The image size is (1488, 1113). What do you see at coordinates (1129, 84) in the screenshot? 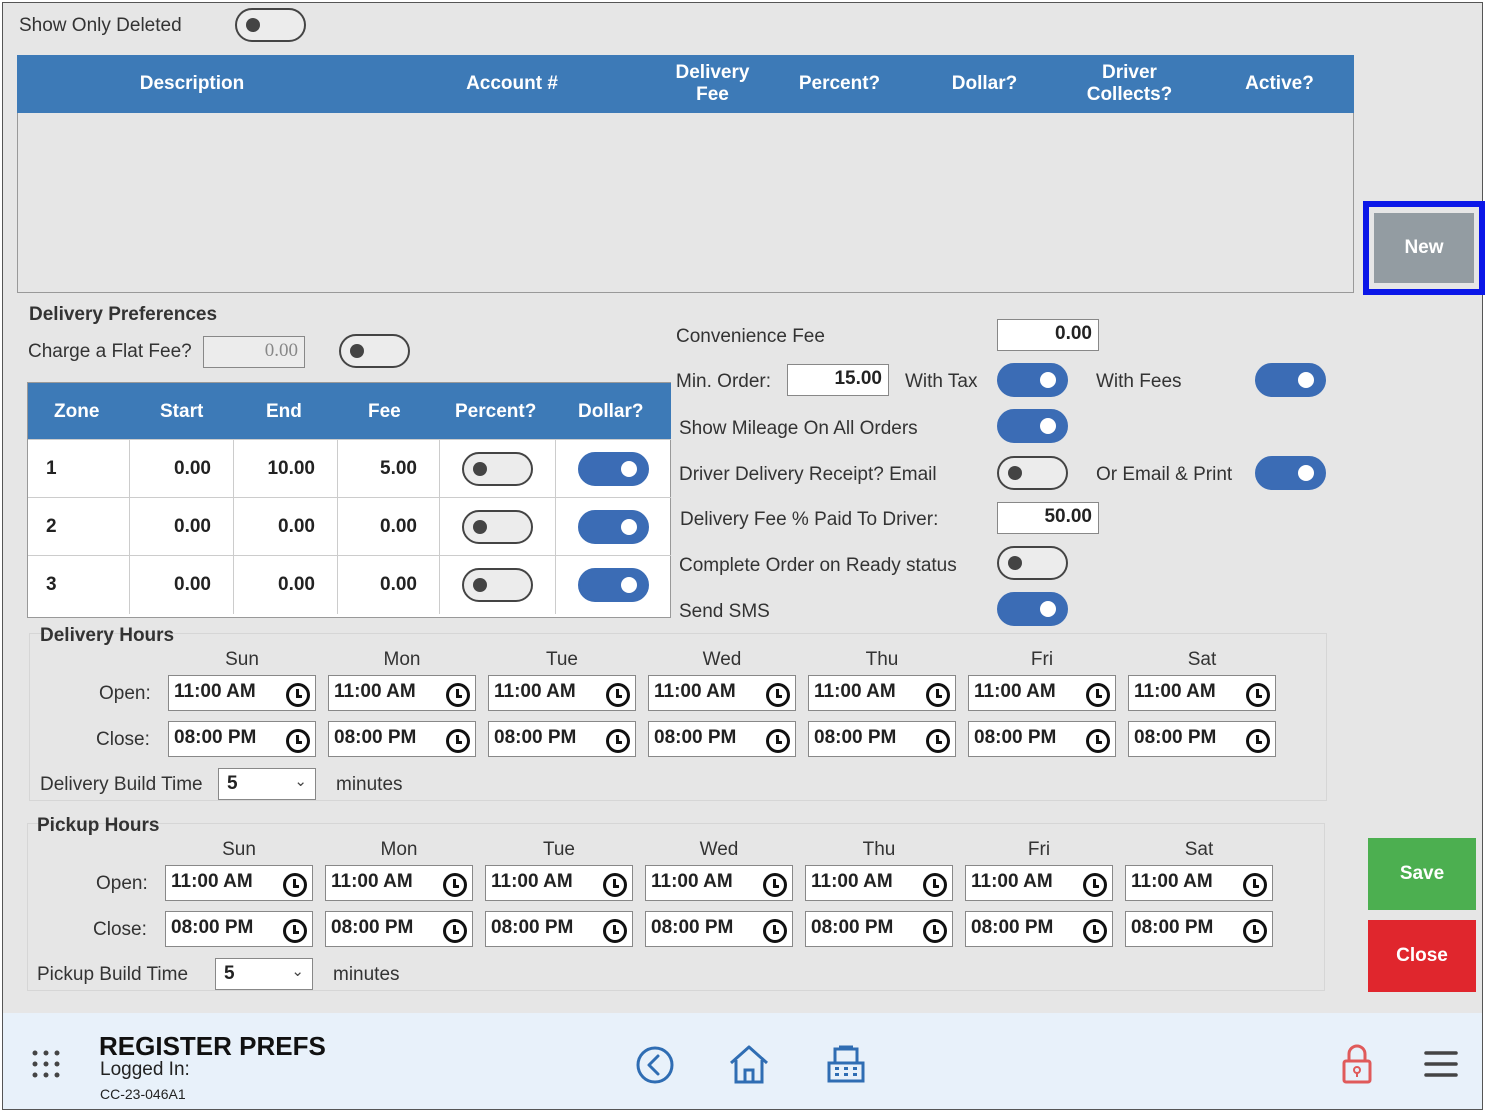
I see `col-driver-collects: Driver Collects?` at bounding box center [1129, 84].